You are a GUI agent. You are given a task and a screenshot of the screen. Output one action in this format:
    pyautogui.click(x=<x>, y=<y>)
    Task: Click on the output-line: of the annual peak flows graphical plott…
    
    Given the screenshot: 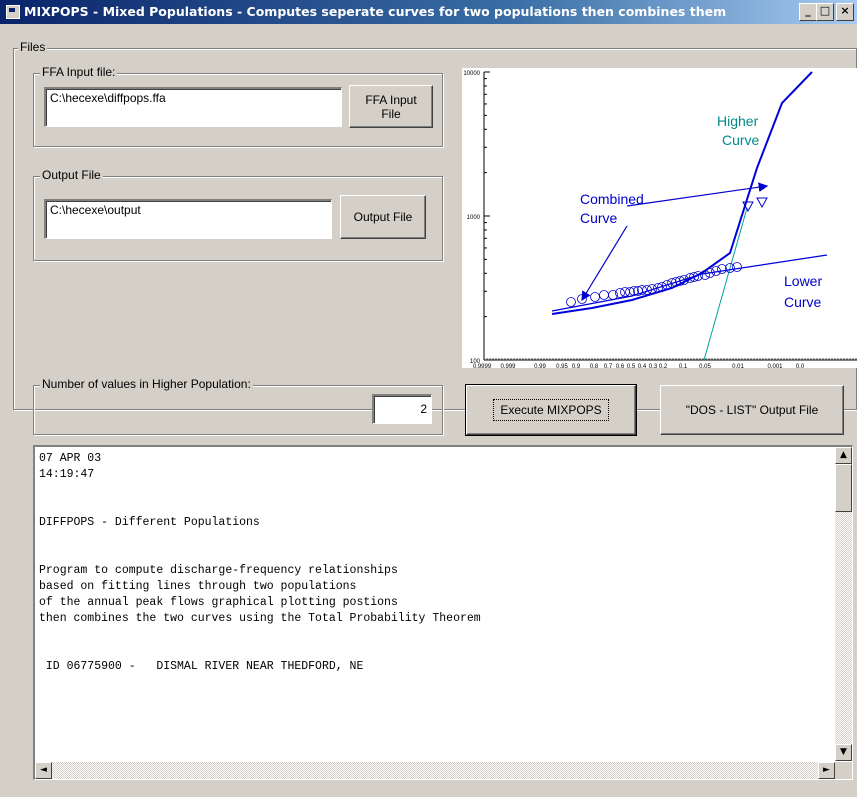 What is the action you would take?
    pyautogui.click(x=218, y=602)
    